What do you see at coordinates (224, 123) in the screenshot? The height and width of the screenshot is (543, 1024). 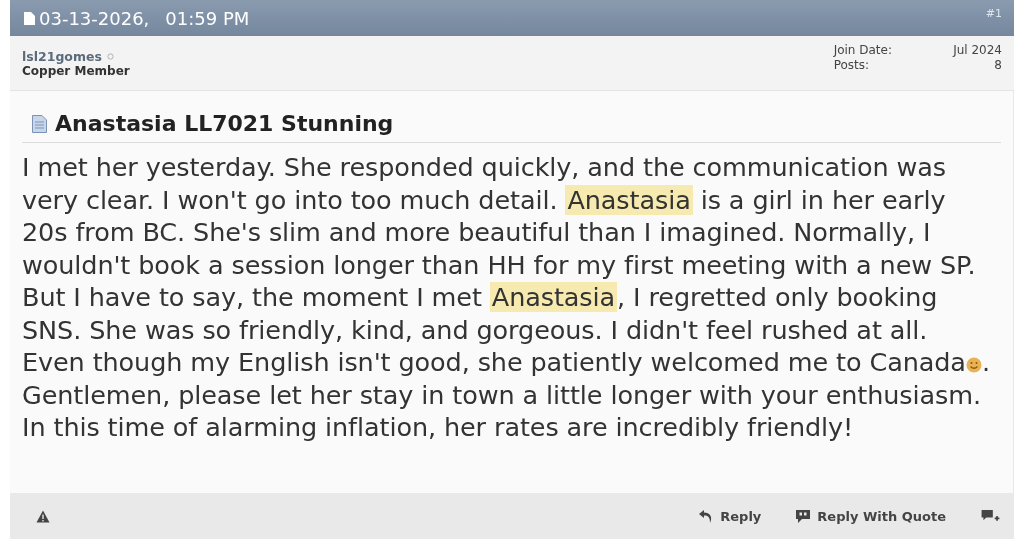 I see `post-title: Anastasia LL7021 Stunning` at bounding box center [224, 123].